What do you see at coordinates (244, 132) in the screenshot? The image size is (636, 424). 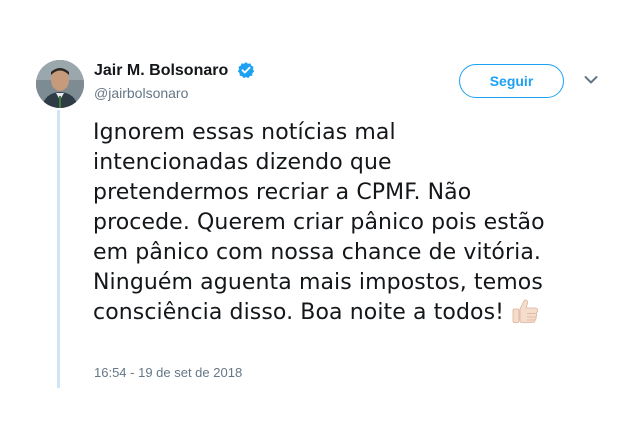 I see `tweet-line: Ignorem essas notícias mal` at bounding box center [244, 132].